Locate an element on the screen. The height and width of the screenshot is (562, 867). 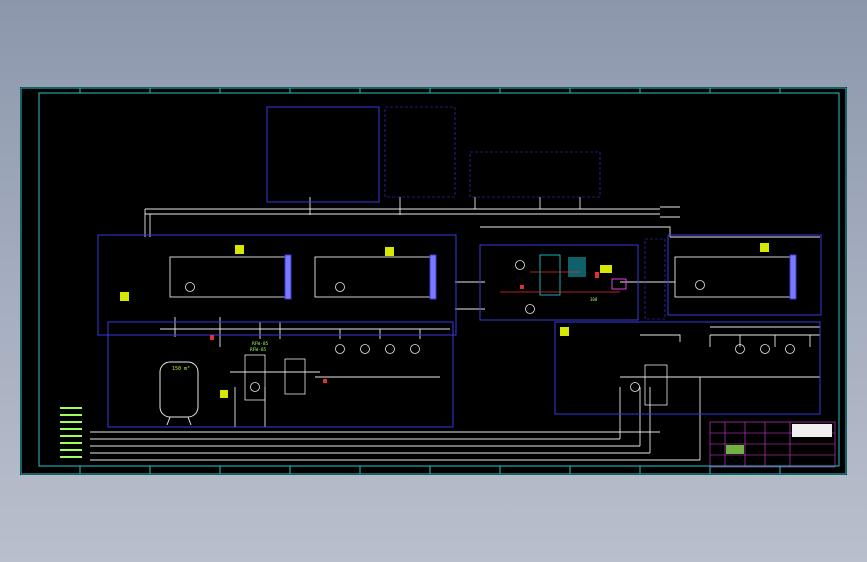
red-markers is located at coordinates (404, 327).